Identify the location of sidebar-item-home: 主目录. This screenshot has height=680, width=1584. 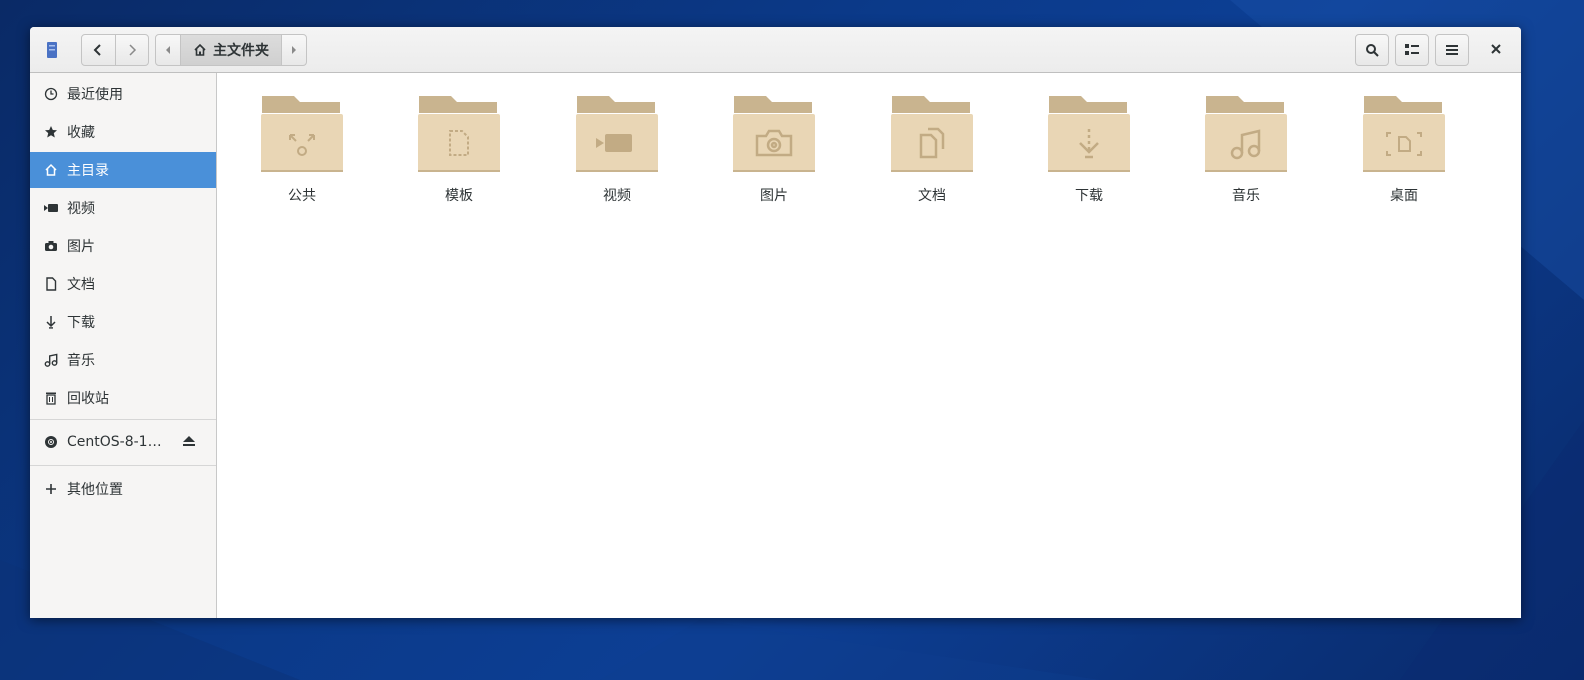
(123, 170).